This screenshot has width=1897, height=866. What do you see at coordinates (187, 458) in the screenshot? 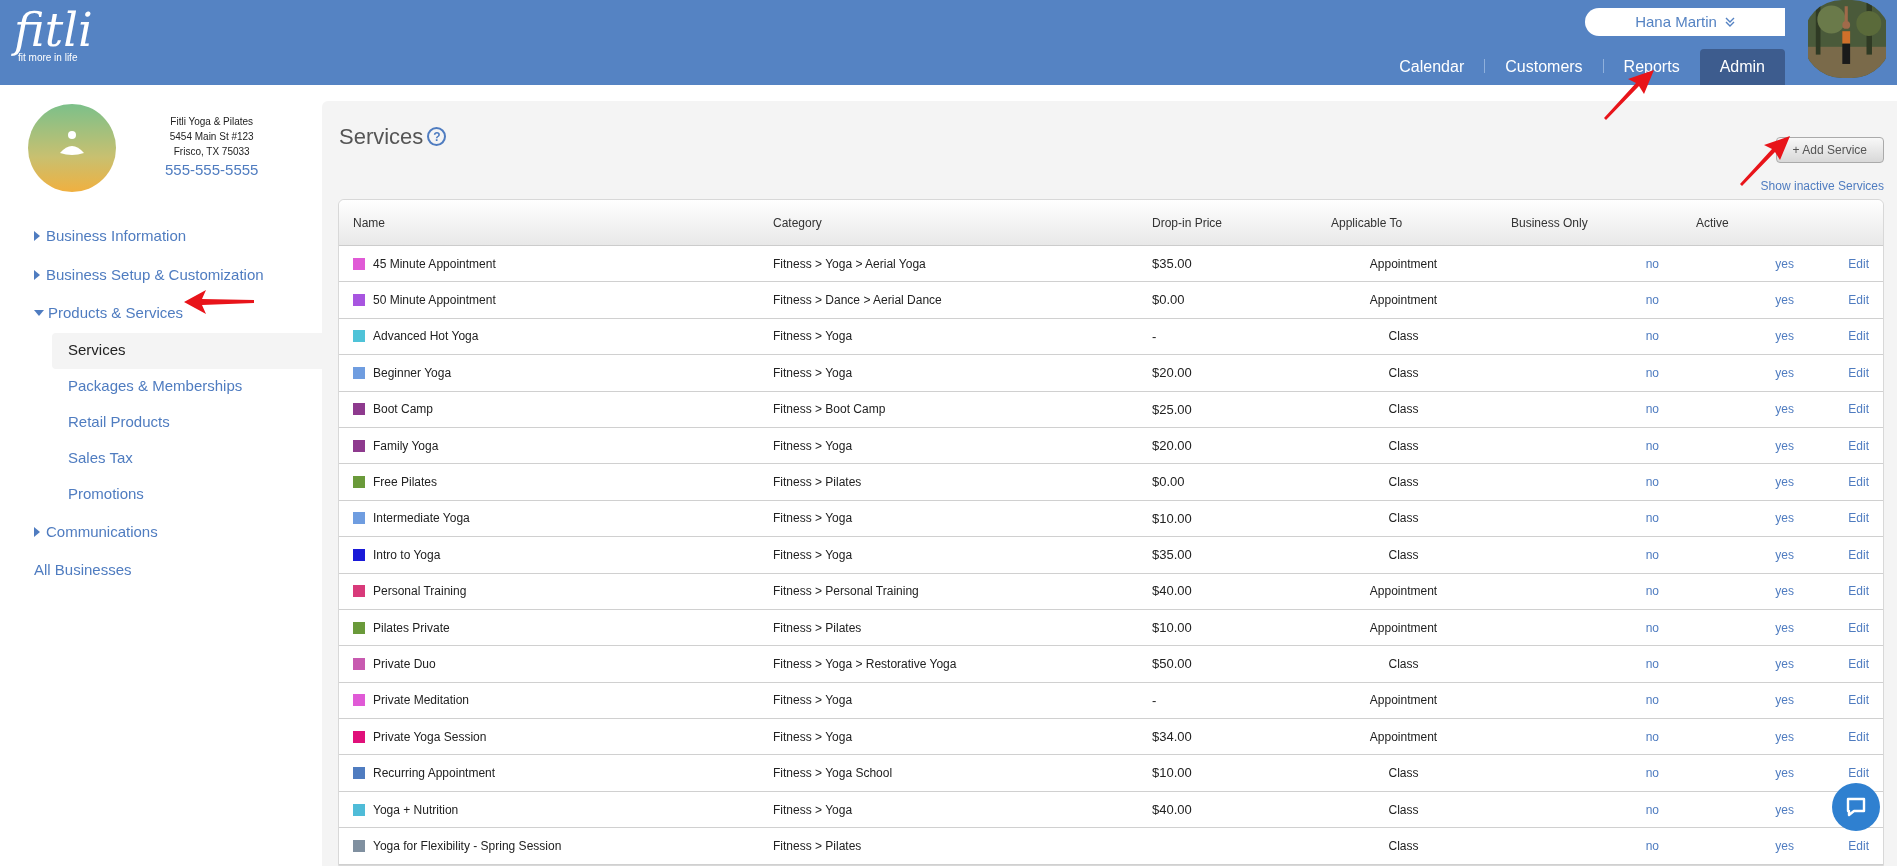
I see `sidebar-subitem: Sales Tax` at bounding box center [187, 458].